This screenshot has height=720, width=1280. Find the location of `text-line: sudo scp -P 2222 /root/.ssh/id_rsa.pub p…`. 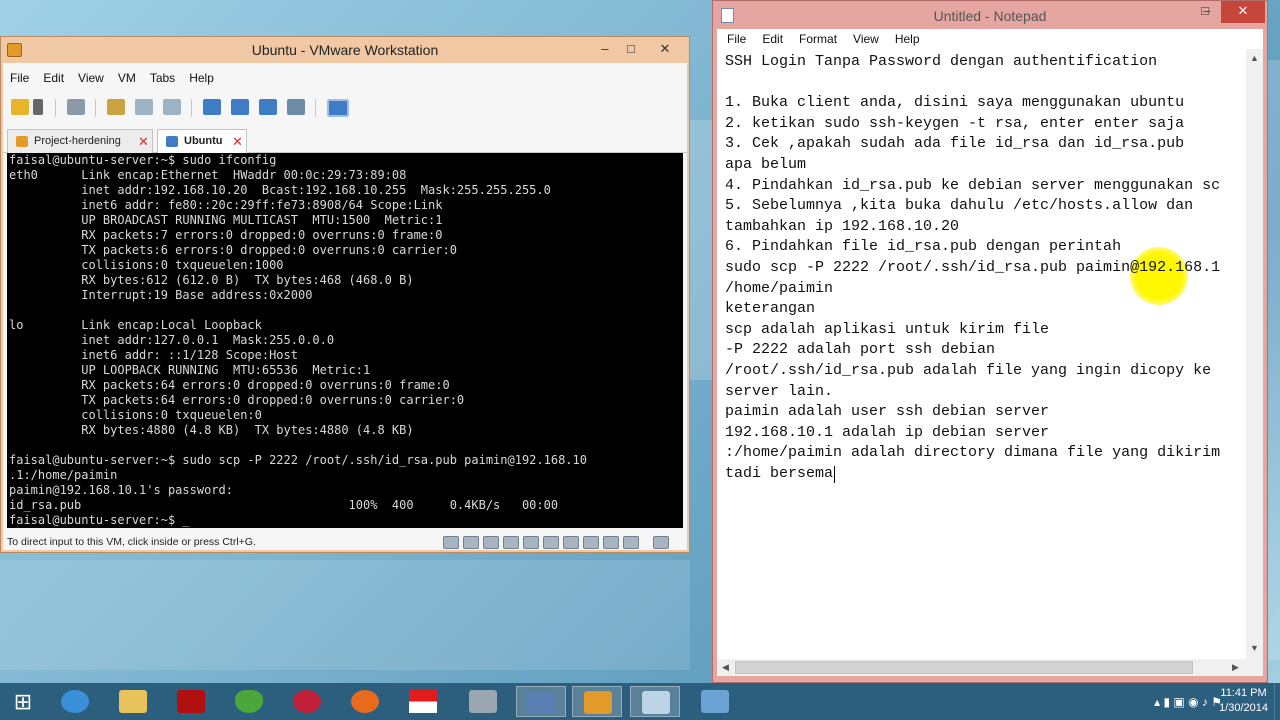

text-line: sudo scp -P 2222 /root/.ssh/id_rsa.pub p… is located at coordinates (973, 267).